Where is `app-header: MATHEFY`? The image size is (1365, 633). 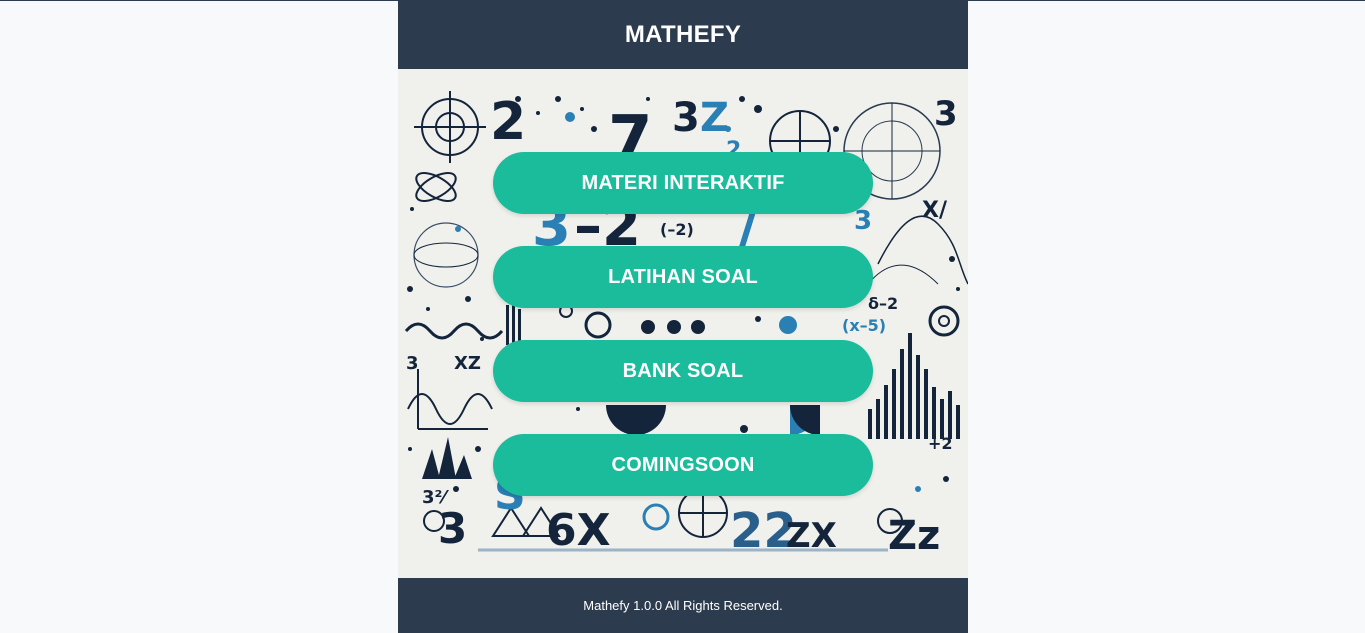
app-header: MATHEFY is located at coordinates (683, 35).